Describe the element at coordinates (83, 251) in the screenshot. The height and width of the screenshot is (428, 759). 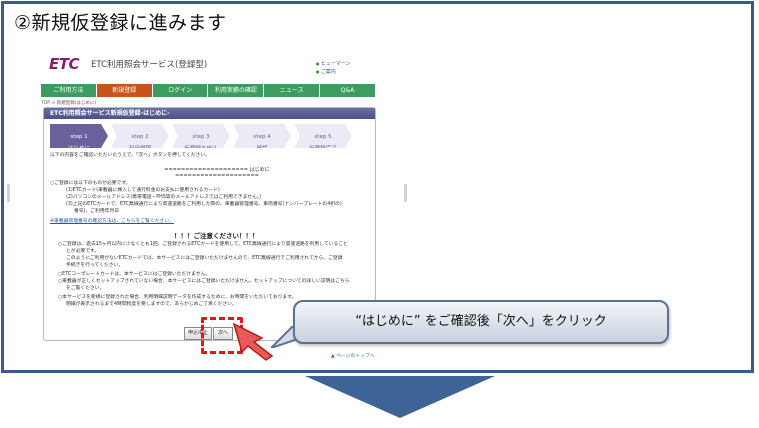
I see `caution-line: とが必要です。` at that location.